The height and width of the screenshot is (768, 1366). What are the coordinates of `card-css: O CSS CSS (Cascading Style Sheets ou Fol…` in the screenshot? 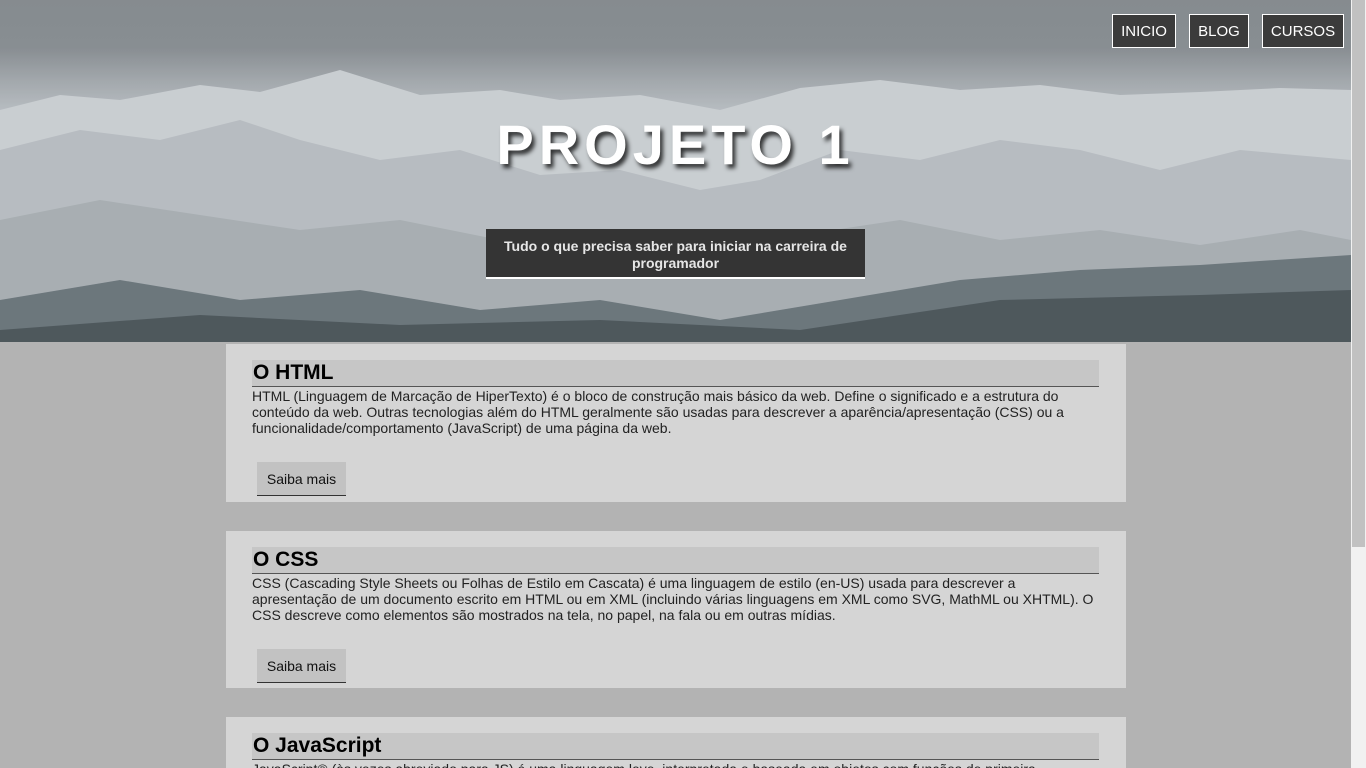 It's located at (676, 609).